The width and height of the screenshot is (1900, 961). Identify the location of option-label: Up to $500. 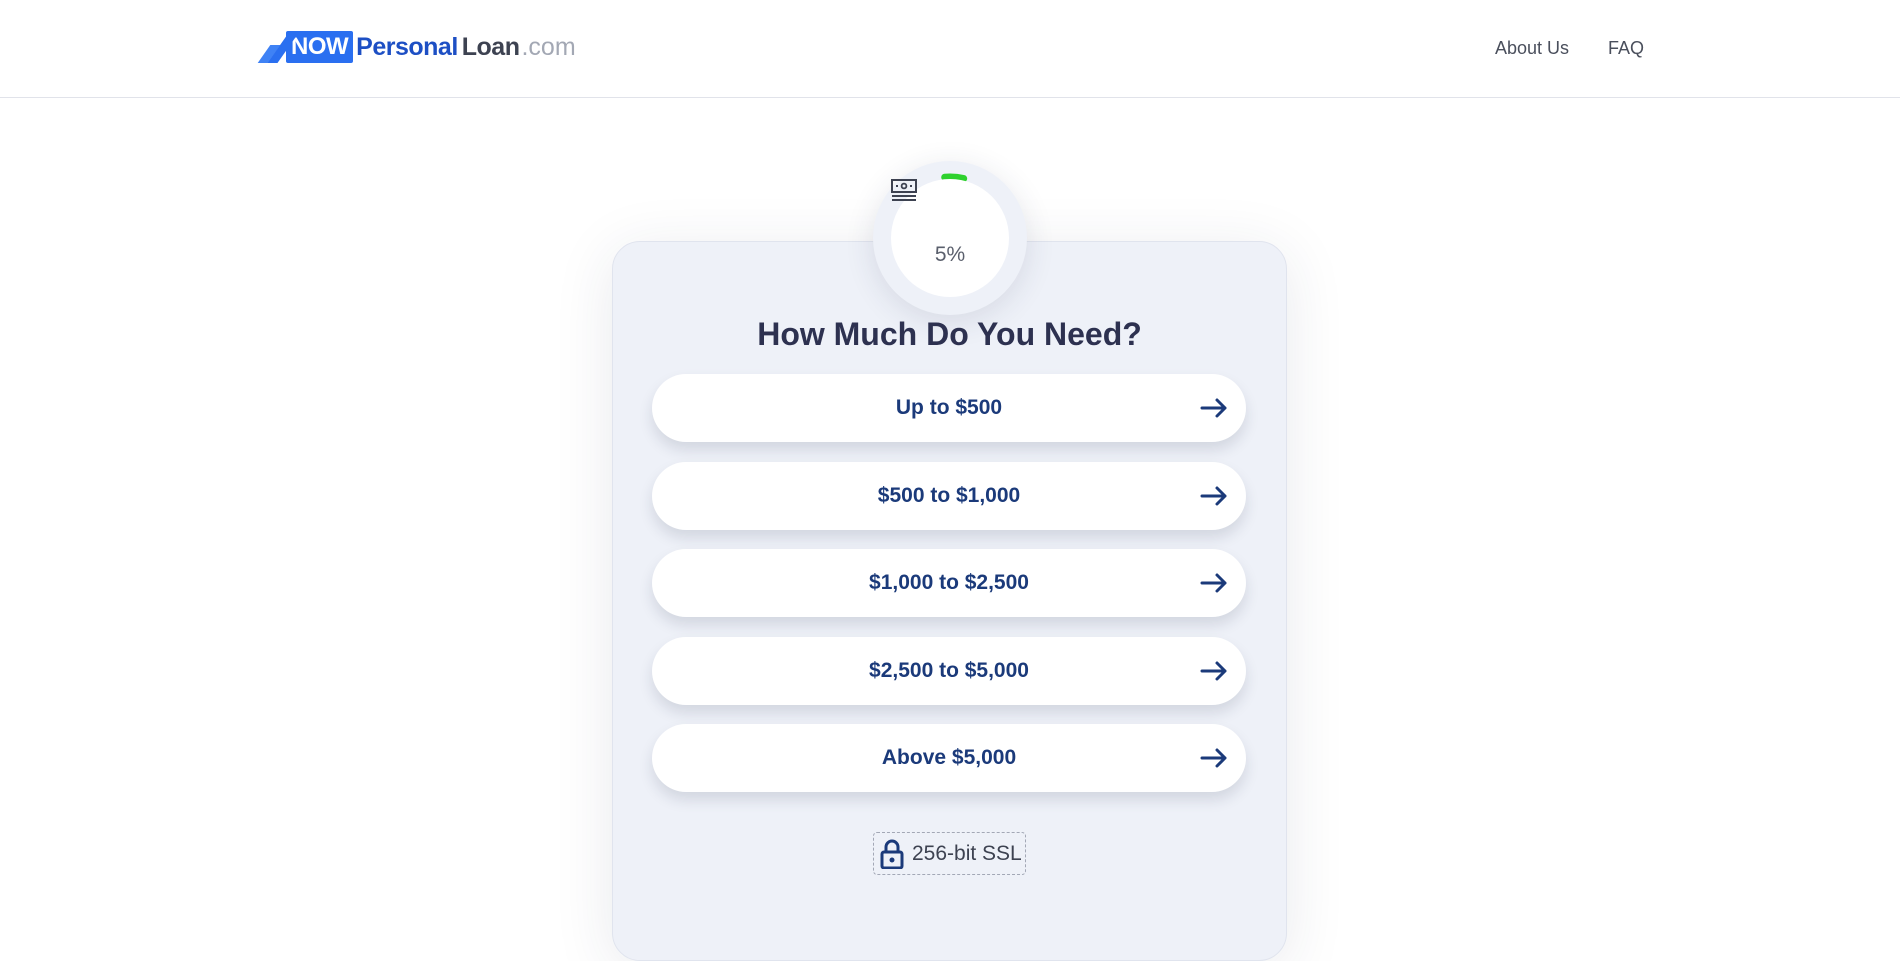
(949, 407).